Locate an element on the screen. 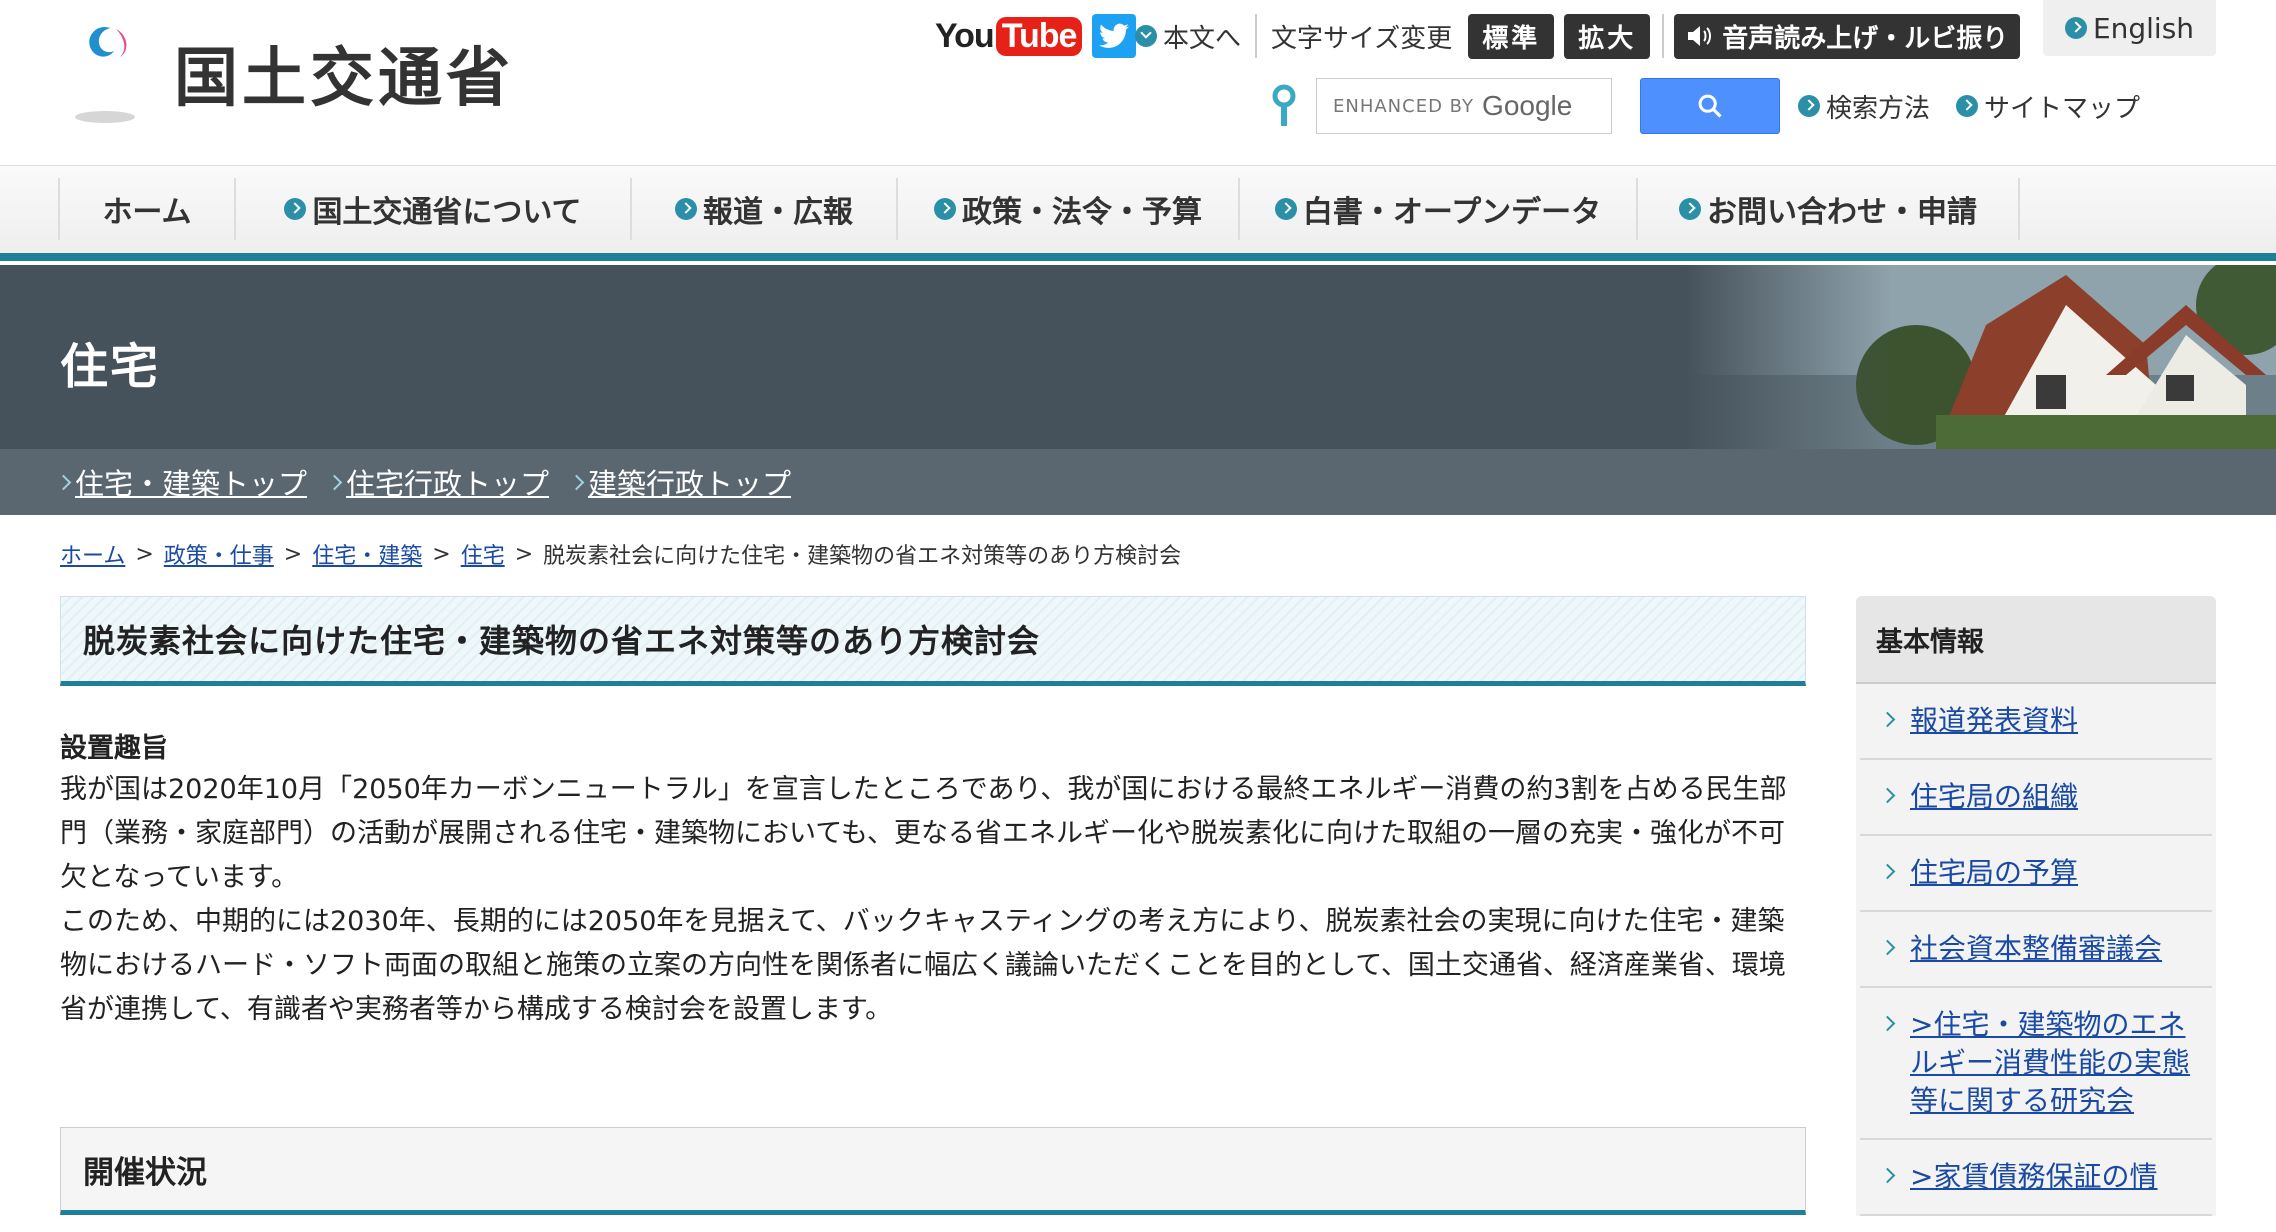  location-pin-icon is located at coordinates (1284, 105).